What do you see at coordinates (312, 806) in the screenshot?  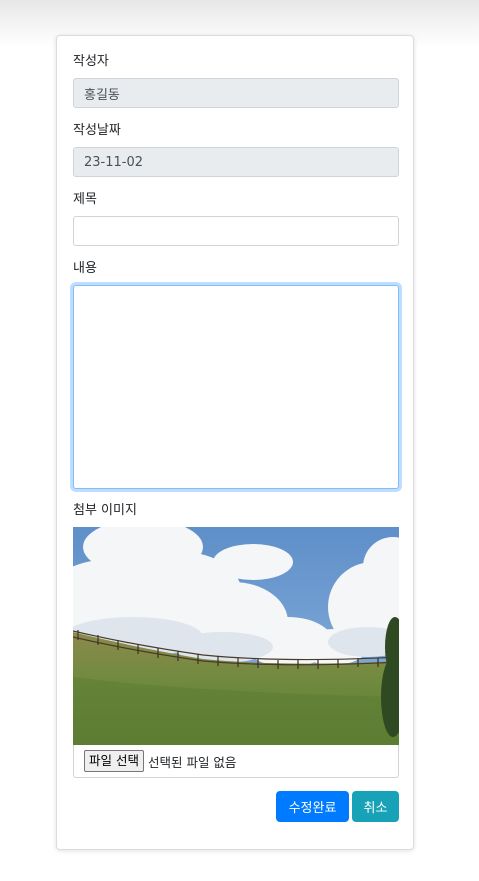 I see `submit-edit-button: 수정완료` at bounding box center [312, 806].